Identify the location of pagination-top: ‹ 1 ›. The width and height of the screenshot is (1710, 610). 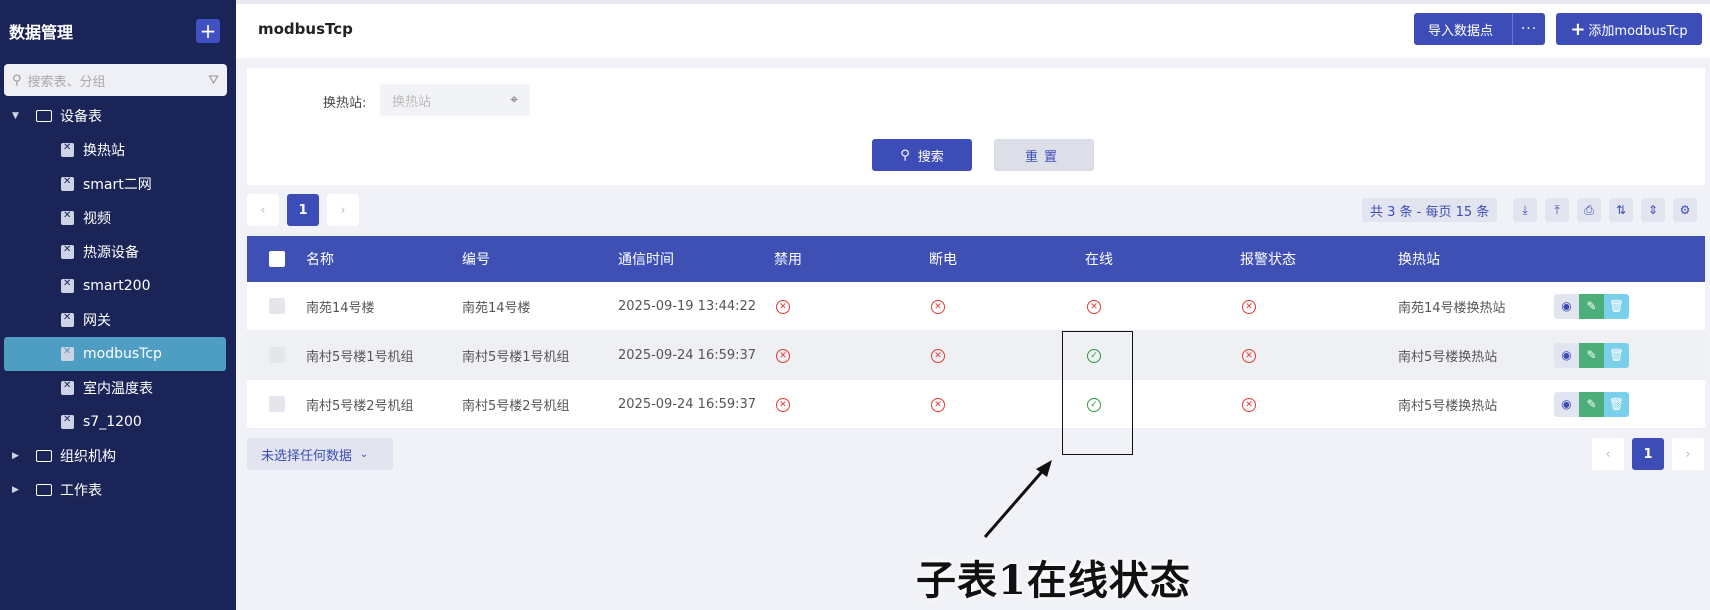
(303, 210).